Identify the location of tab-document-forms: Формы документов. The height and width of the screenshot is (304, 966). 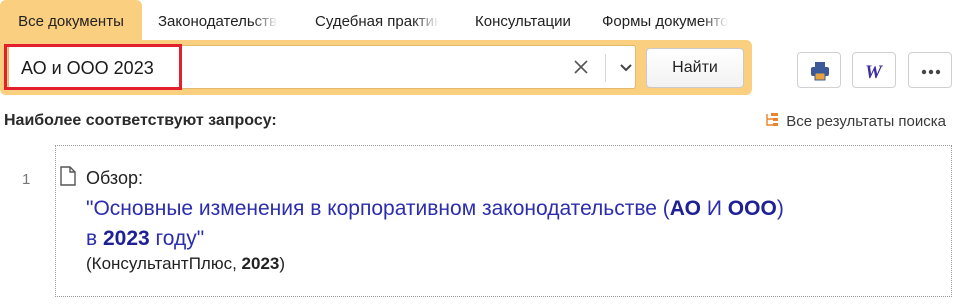
(665, 22).